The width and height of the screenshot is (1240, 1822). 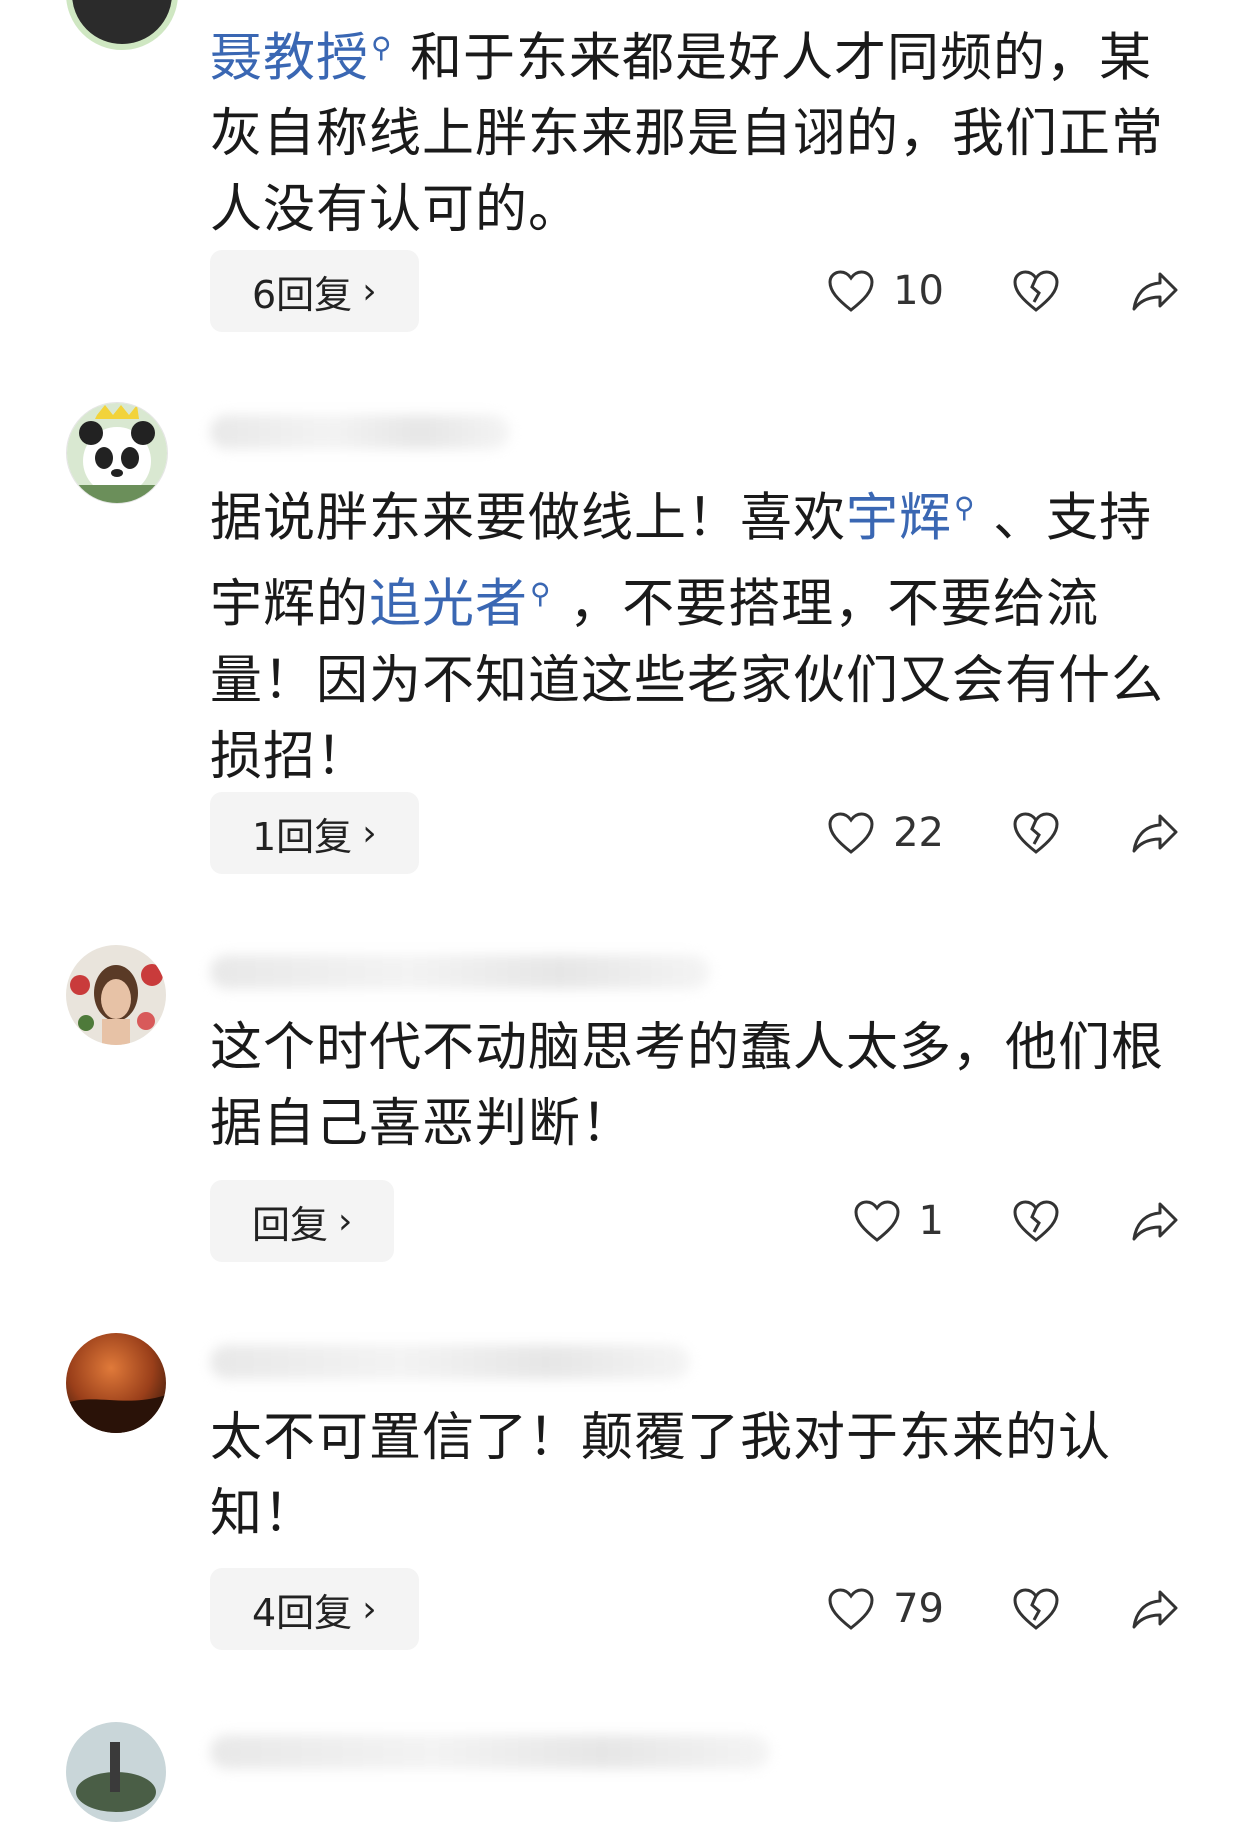 I want to click on comment-text-segment: 这个时代不动脑思考的蠢人太多，他们根据自己喜恶判断！, so click(x=687, y=1086).